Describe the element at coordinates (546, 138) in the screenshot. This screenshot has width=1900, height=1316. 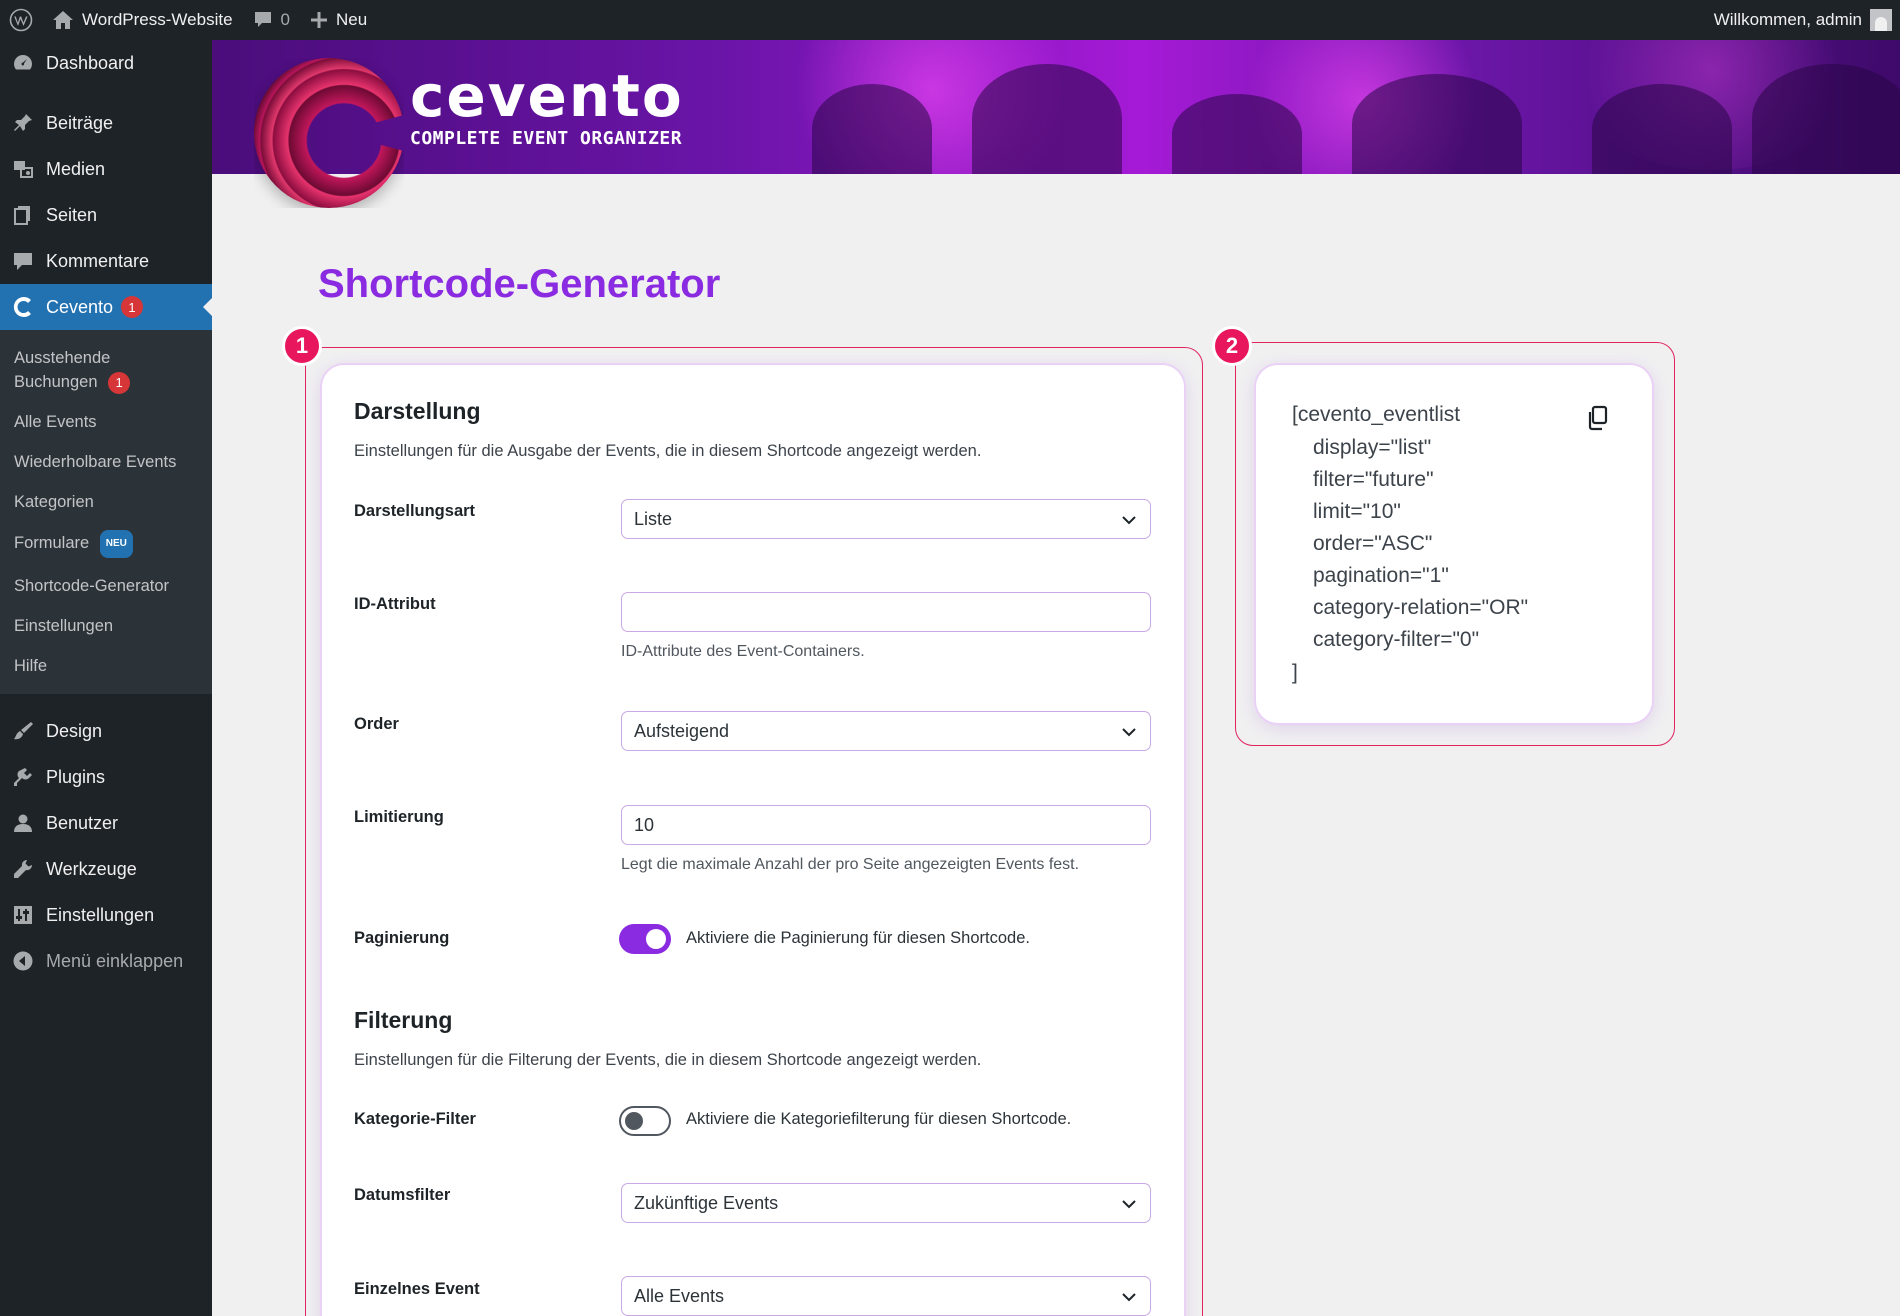
I see `logo-subtitle: COMPLETE EVENT ORGANIZER` at that location.